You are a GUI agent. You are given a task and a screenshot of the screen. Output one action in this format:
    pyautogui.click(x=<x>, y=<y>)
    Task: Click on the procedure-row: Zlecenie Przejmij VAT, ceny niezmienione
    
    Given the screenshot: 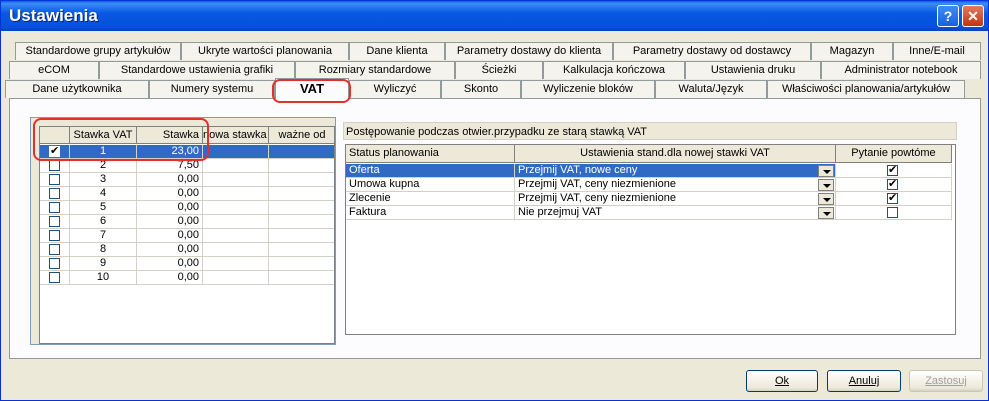 What is the action you would take?
    pyautogui.click(x=649, y=198)
    